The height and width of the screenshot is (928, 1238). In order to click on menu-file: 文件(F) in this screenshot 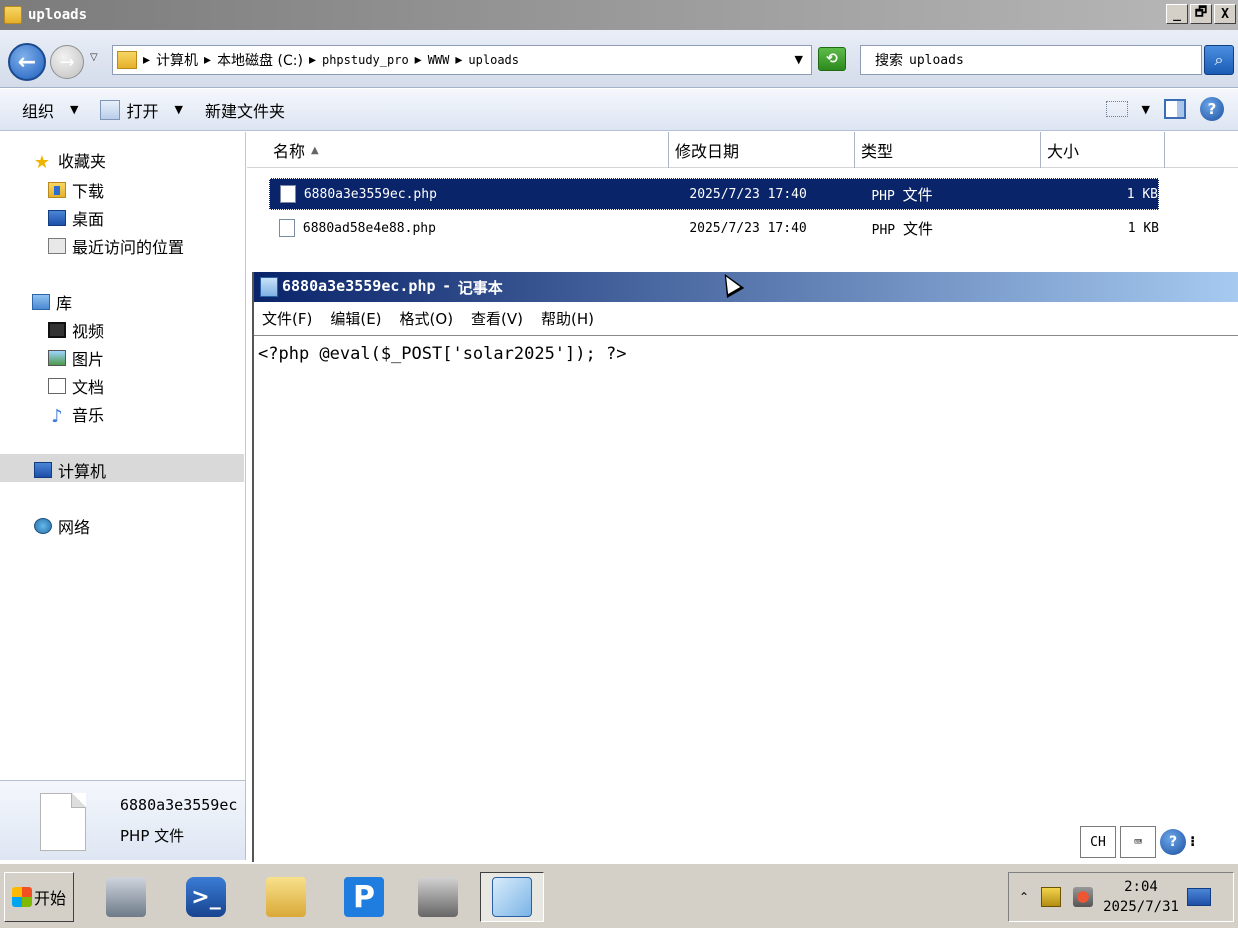, I will do `click(287, 318)`.